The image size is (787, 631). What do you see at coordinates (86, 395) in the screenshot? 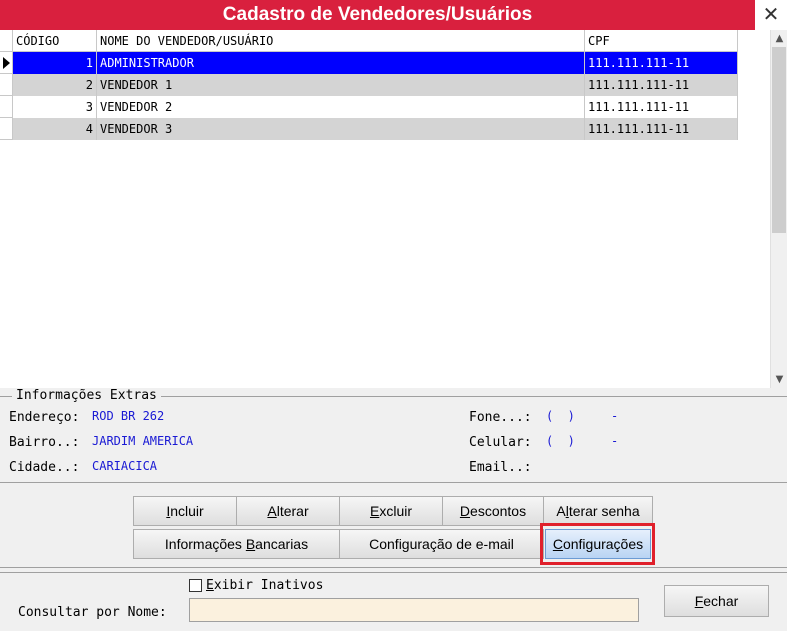
I see `extra-info-legend: Informações Extras` at bounding box center [86, 395].